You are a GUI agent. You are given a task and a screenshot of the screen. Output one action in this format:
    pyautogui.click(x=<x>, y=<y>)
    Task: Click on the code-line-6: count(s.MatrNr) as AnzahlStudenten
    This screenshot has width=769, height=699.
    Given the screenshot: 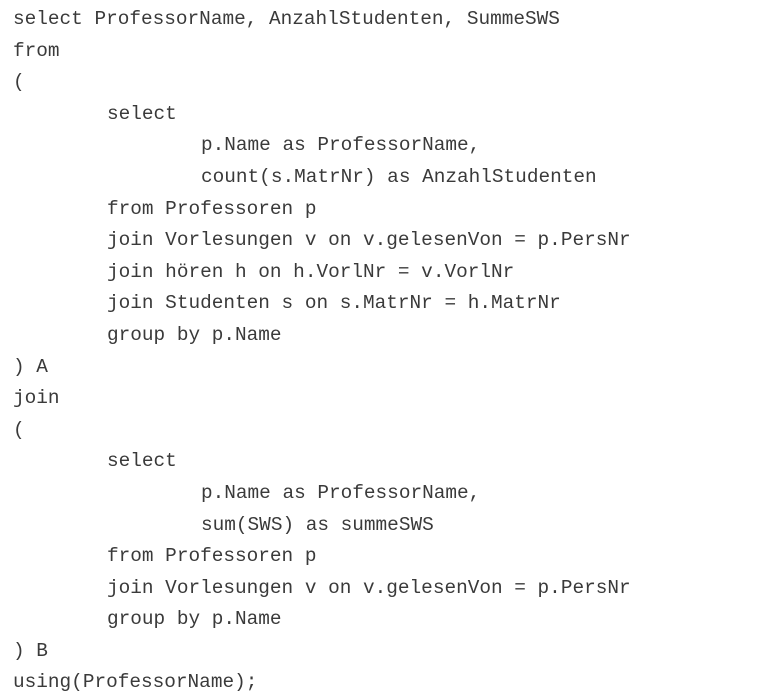 What is the action you would take?
    pyautogui.click(x=399, y=176)
    